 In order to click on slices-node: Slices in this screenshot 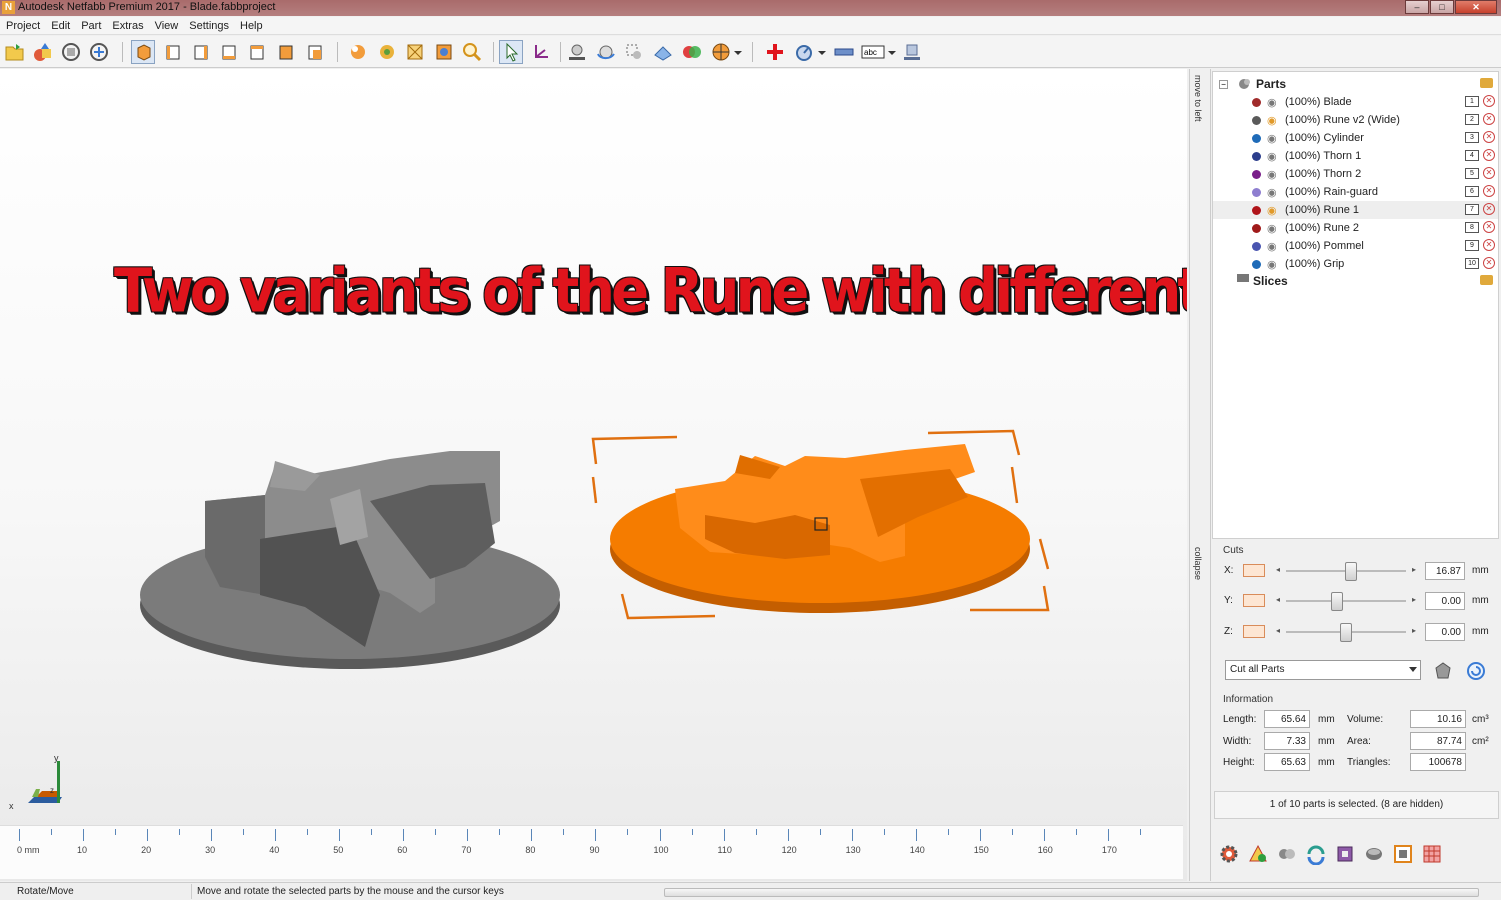, I will do `click(1355, 281)`.